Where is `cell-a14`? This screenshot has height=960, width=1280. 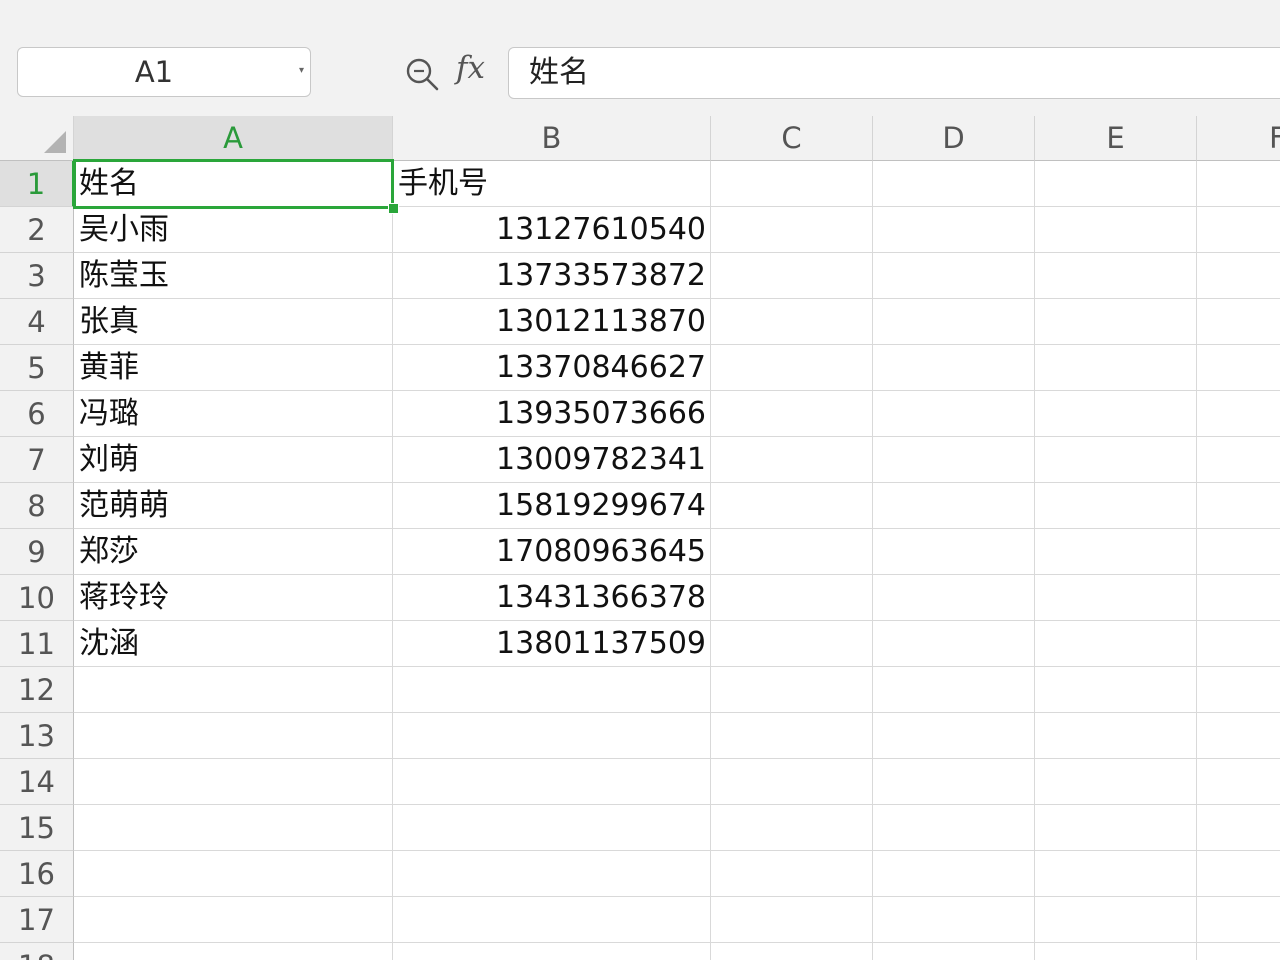 cell-a14 is located at coordinates (233, 782).